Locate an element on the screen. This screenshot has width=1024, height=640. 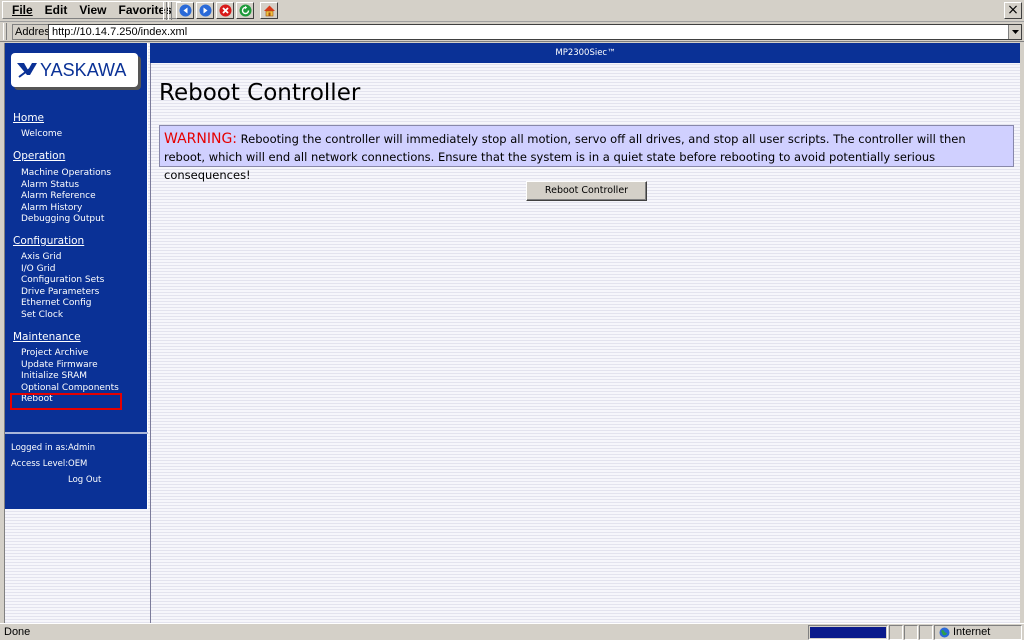
globe-icon is located at coordinates (944, 632).